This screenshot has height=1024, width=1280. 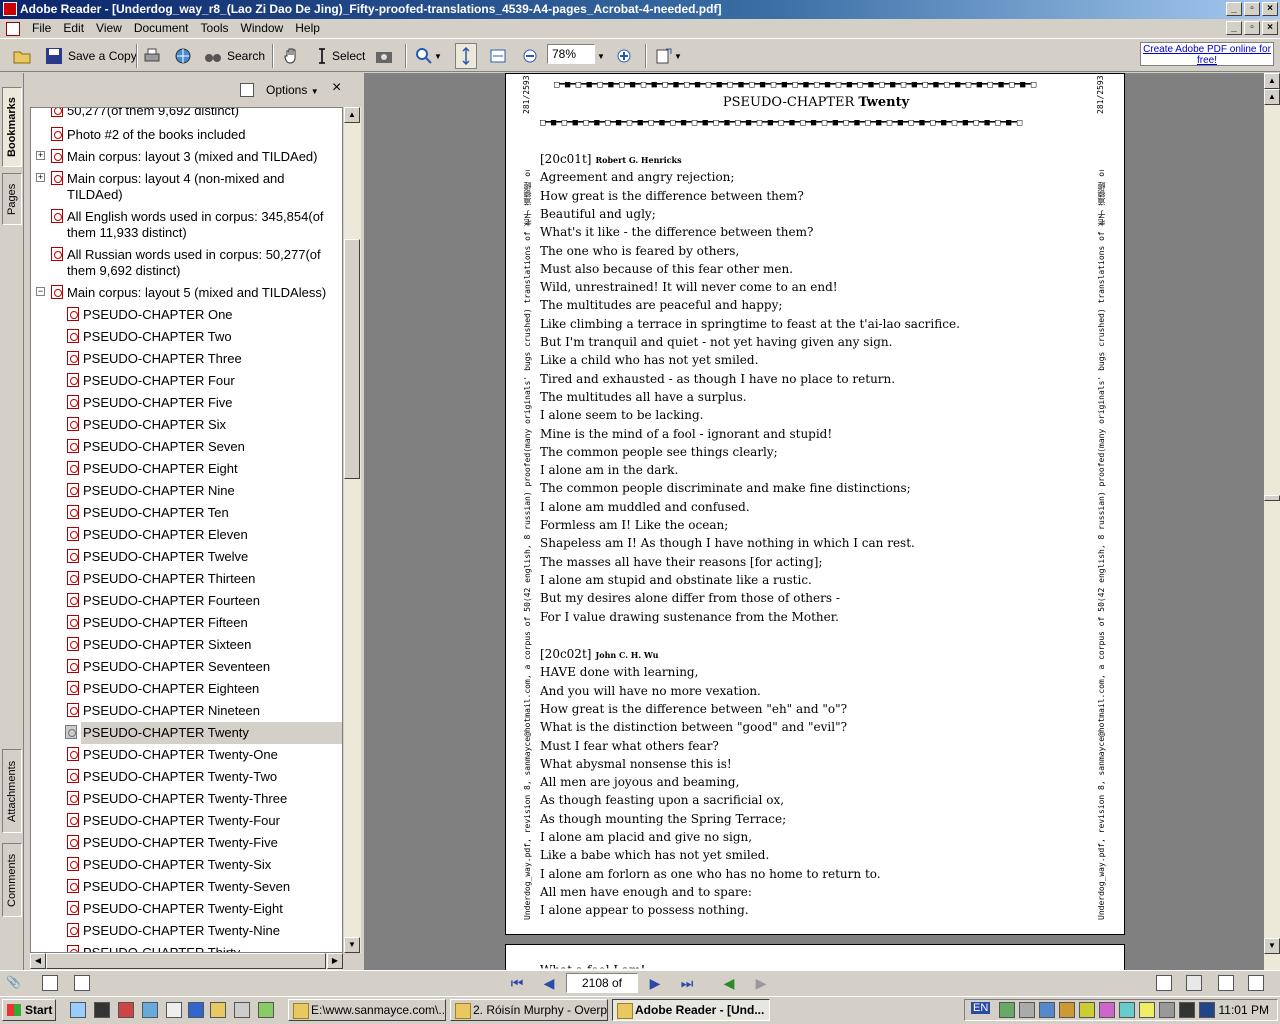 I want to click on close-panel-button: ×, so click(x=336, y=88).